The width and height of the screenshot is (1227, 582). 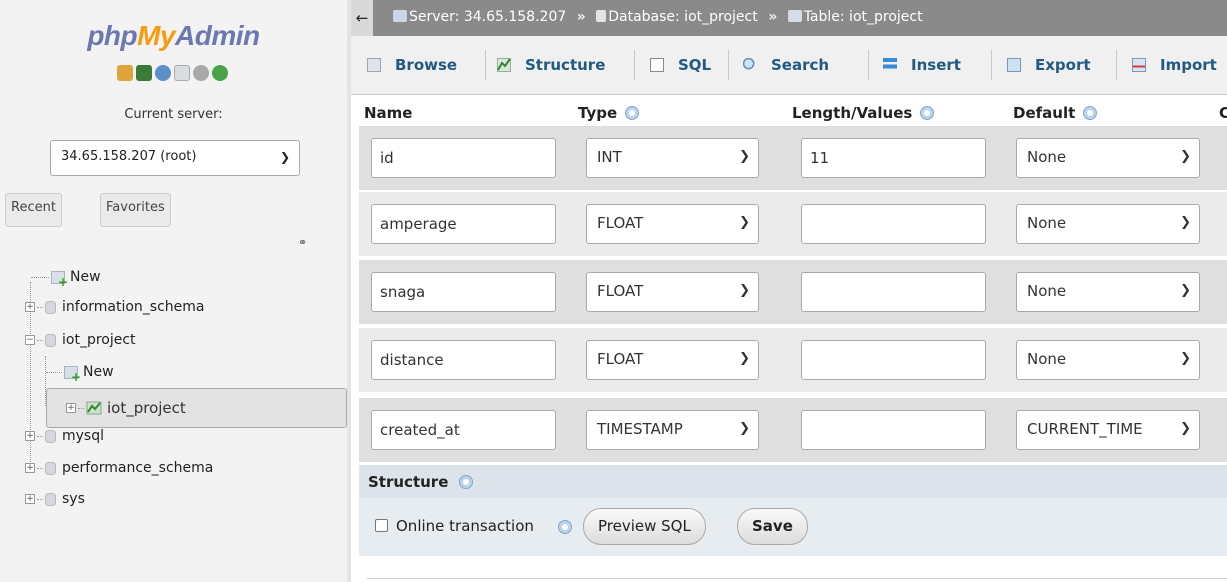 What do you see at coordinates (863, 17) in the screenshot?
I see `breadcrumb-table: Table: iot_project` at bounding box center [863, 17].